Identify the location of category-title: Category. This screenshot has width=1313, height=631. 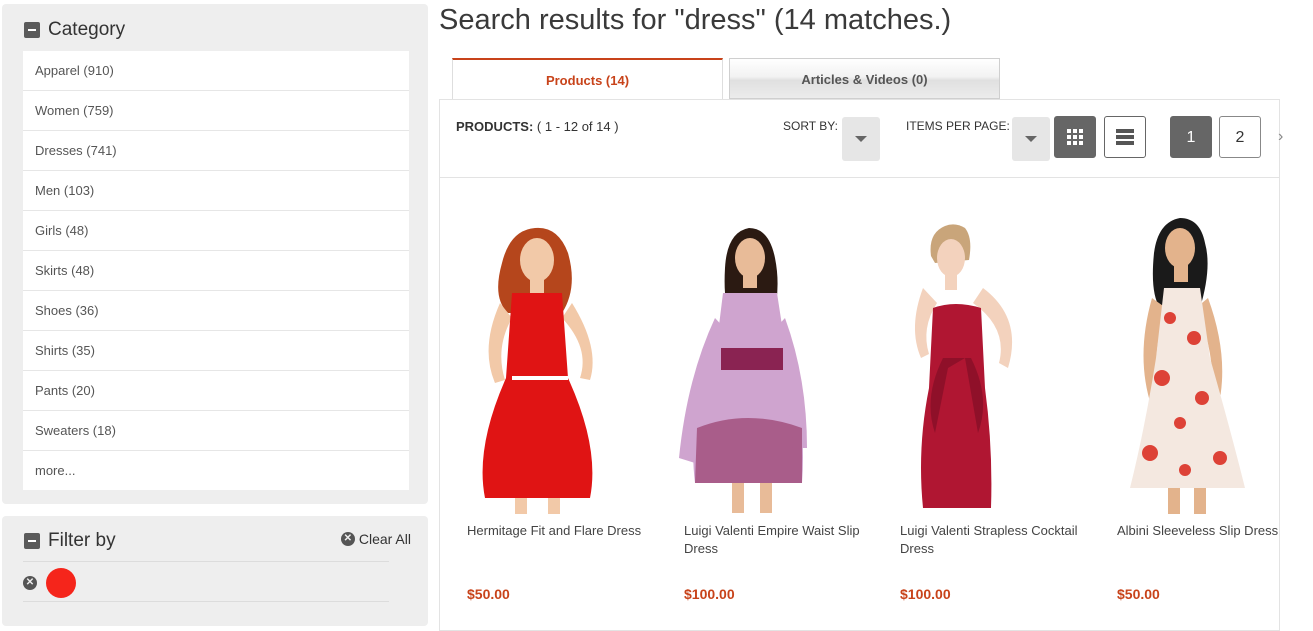
(87, 29).